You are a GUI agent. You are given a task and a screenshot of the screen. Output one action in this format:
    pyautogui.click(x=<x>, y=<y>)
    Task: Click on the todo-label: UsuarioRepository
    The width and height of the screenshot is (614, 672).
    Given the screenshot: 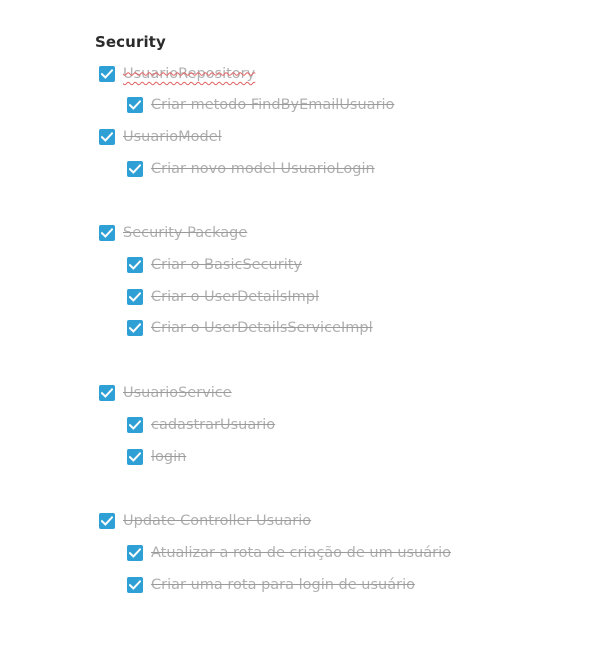 What is the action you would take?
    pyautogui.click(x=189, y=74)
    